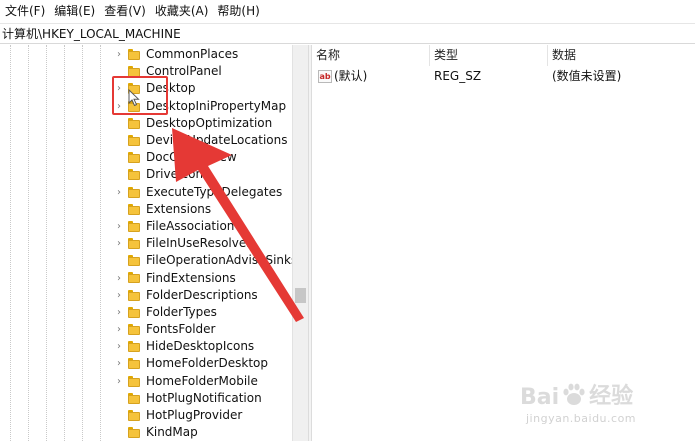  Describe the element at coordinates (325, 76) in the screenshot. I see `string-value-icon: ab` at that location.